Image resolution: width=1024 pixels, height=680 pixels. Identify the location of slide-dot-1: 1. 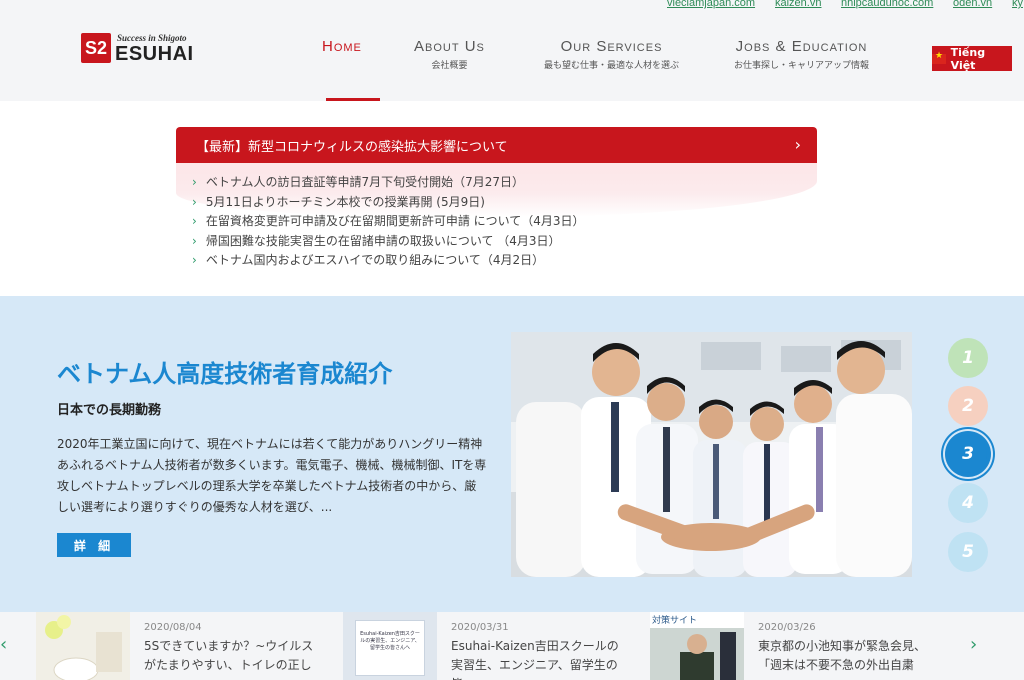
(968, 358).